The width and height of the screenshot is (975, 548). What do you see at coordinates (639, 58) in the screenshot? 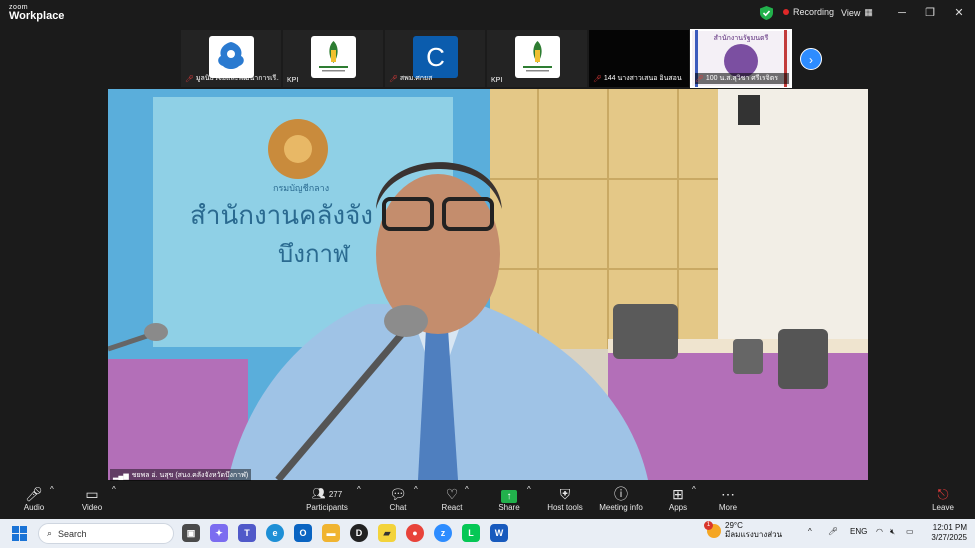
I see `participant-thumbnail: 🎤︎ 144 นางสาวเสนอ อินสอน` at bounding box center [639, 58].